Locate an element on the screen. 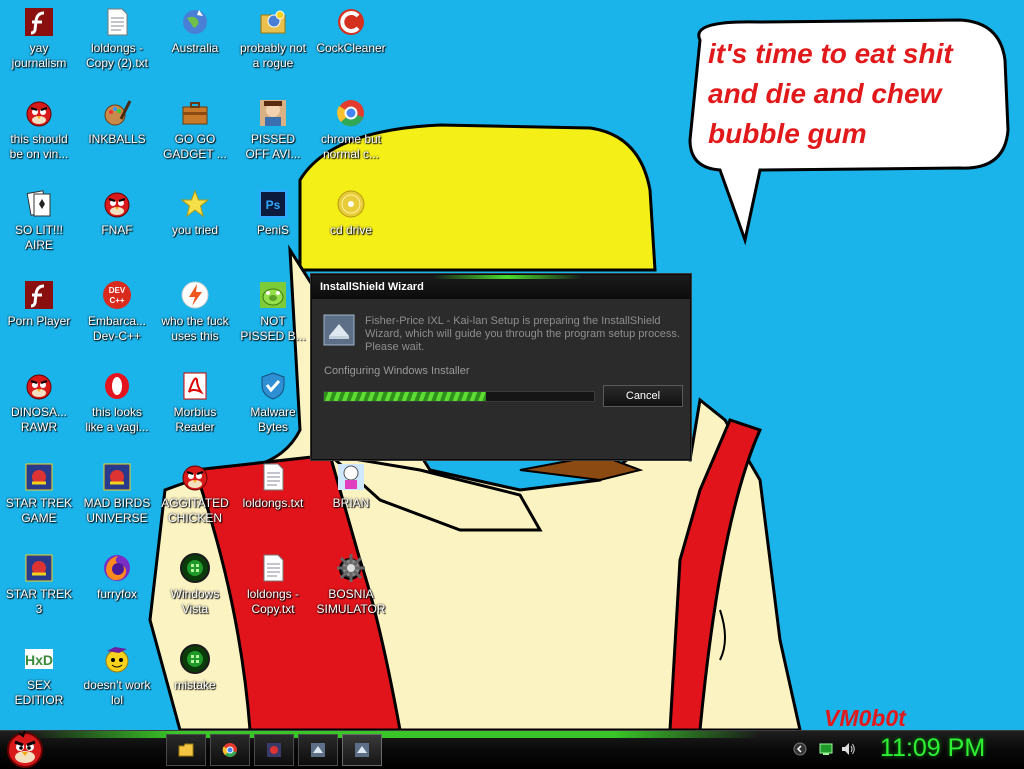  desktop-icon-label: CockCleaner is located at coordinates (351, 48).